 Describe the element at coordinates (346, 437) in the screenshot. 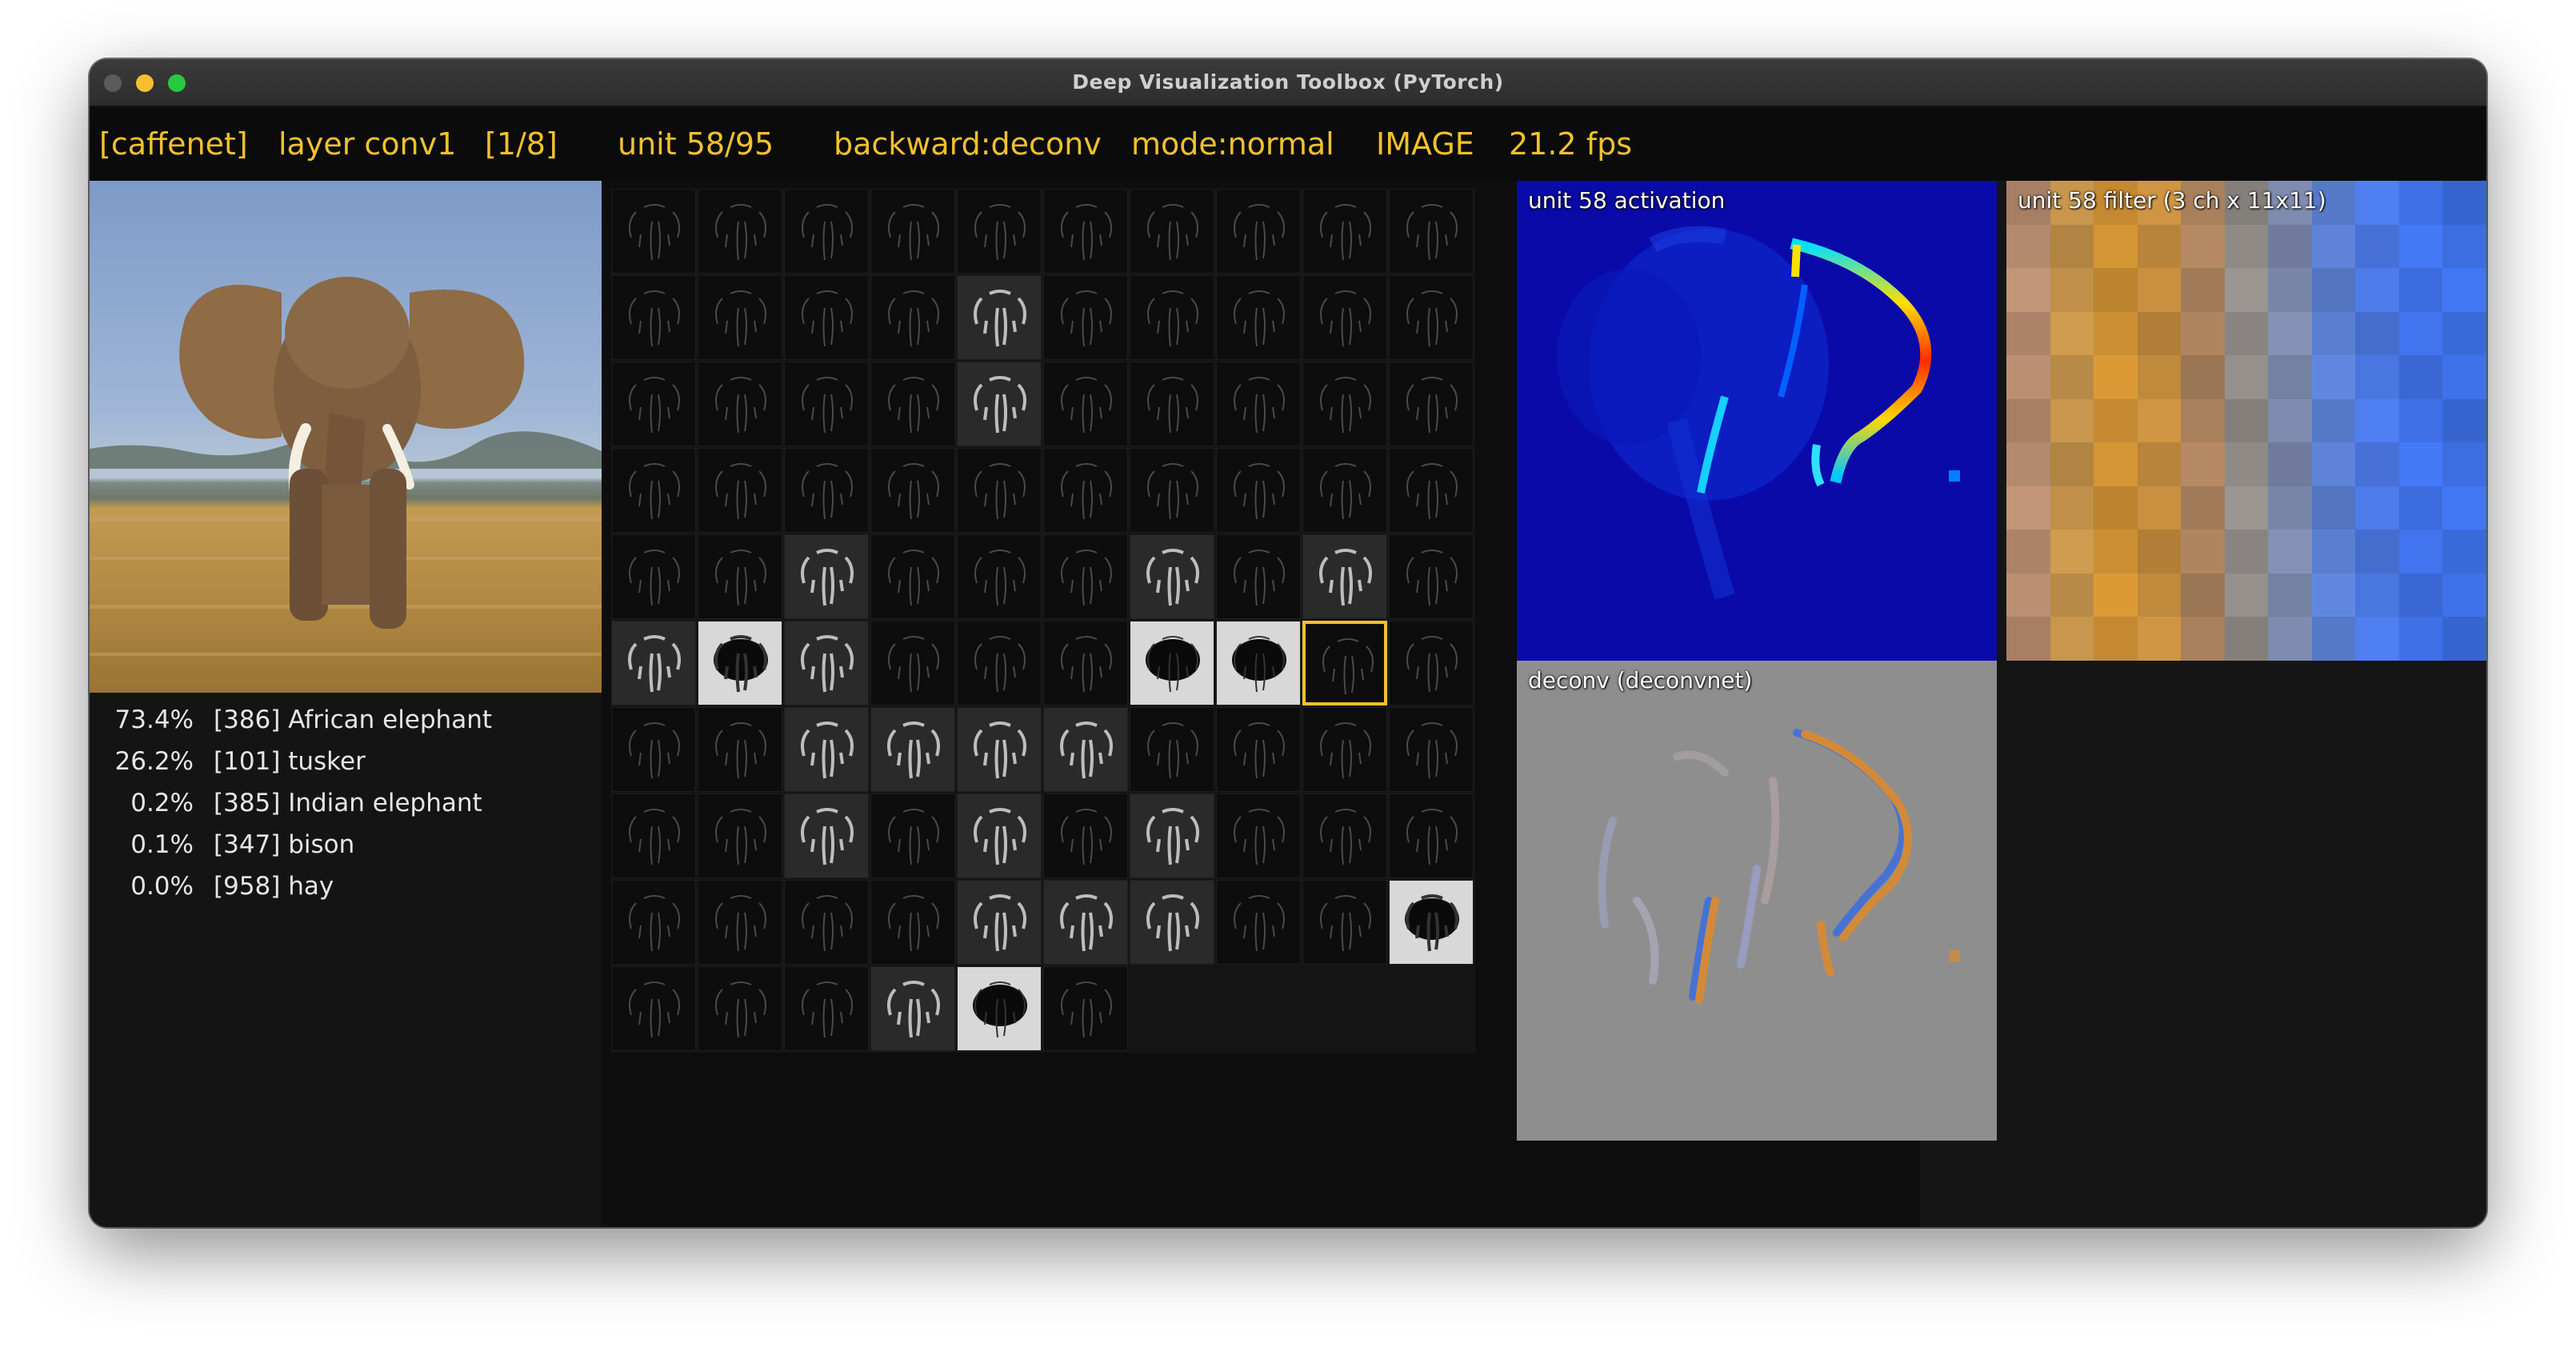

I see `input-image` at that location.